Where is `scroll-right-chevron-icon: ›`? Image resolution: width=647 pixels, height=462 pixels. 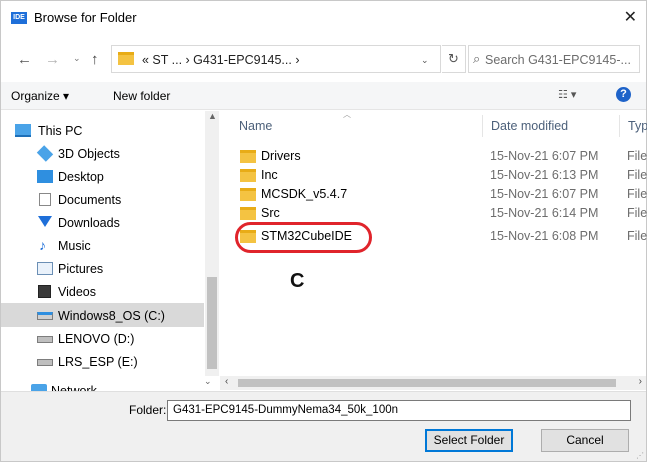 scroll-right-chevron-icon: › is located at coordinates (640, 381).